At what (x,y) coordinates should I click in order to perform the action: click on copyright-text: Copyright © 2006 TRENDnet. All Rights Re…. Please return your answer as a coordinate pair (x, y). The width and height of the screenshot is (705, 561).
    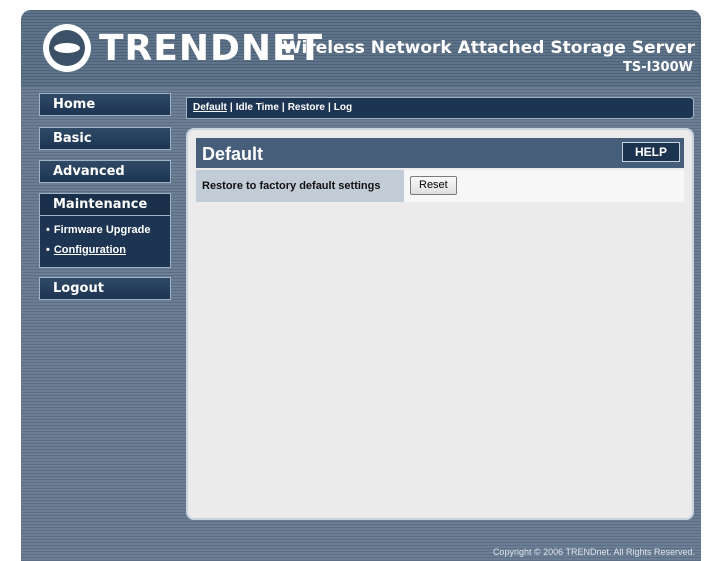
    Looking at the image, I should click on (593, 552).